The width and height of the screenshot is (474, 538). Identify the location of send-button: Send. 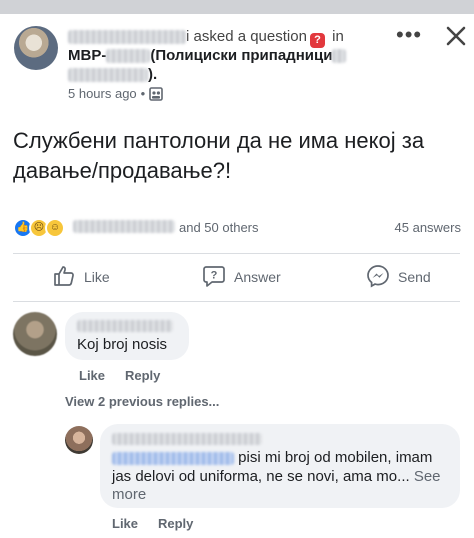
(398, 277).